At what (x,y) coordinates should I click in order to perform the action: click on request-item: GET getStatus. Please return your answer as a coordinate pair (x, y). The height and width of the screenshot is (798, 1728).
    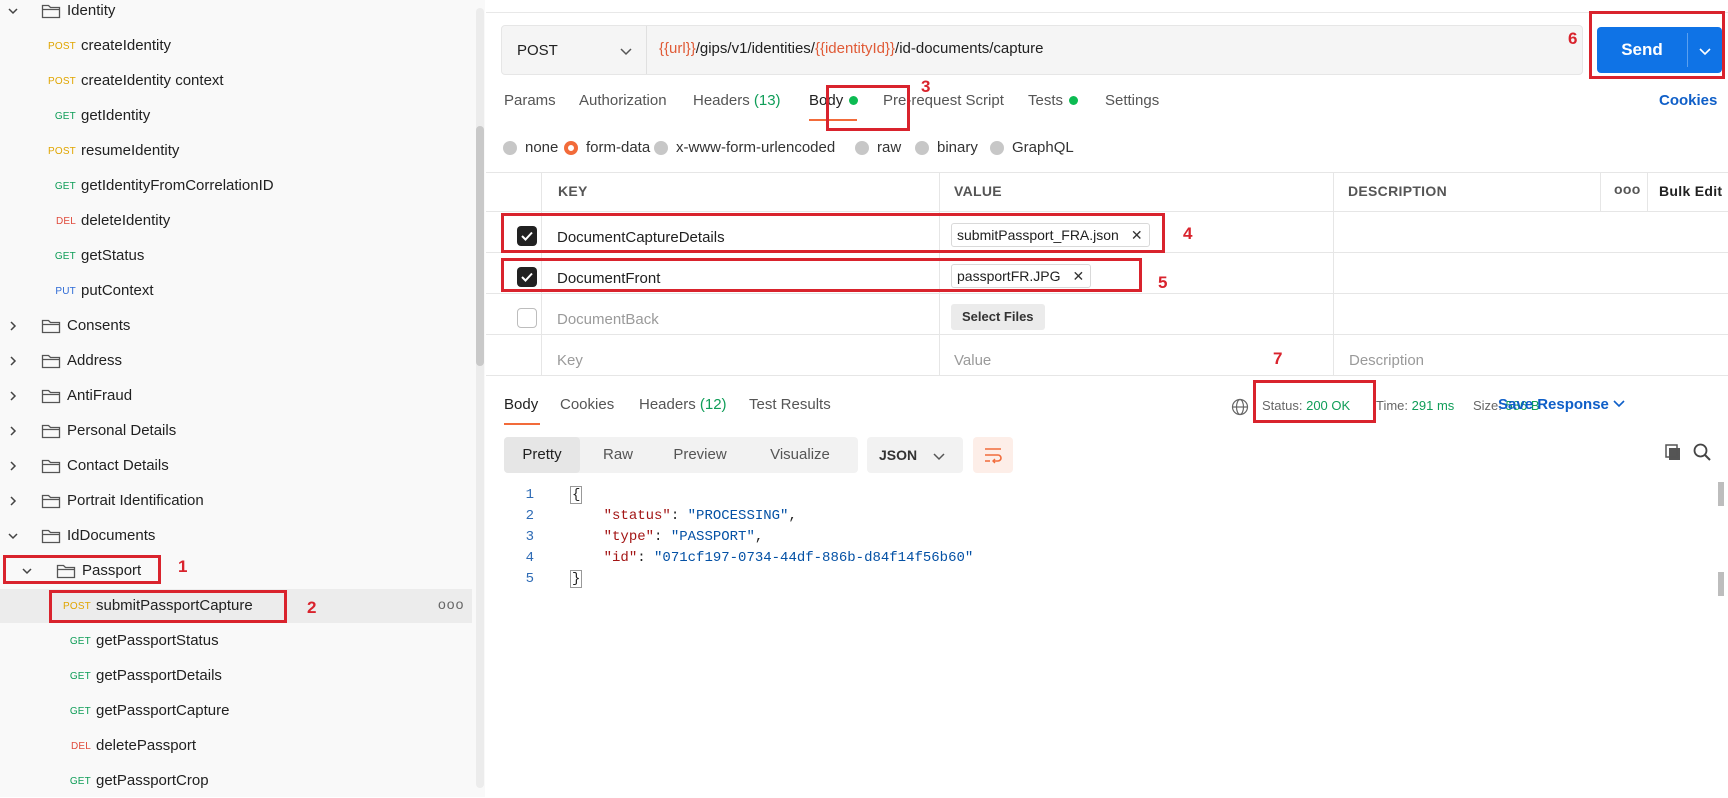
    Looking at the image, I should click on (236, 256).